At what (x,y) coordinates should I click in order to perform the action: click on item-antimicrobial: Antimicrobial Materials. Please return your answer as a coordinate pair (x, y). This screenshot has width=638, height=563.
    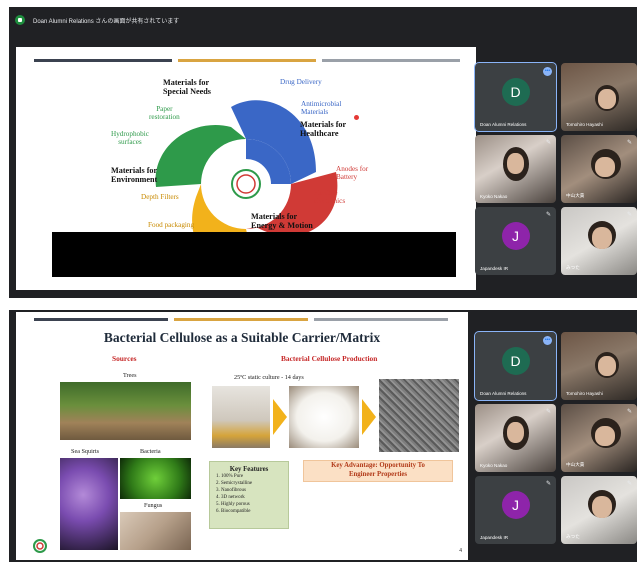
    Looking at the image, I should click on (321, 108).